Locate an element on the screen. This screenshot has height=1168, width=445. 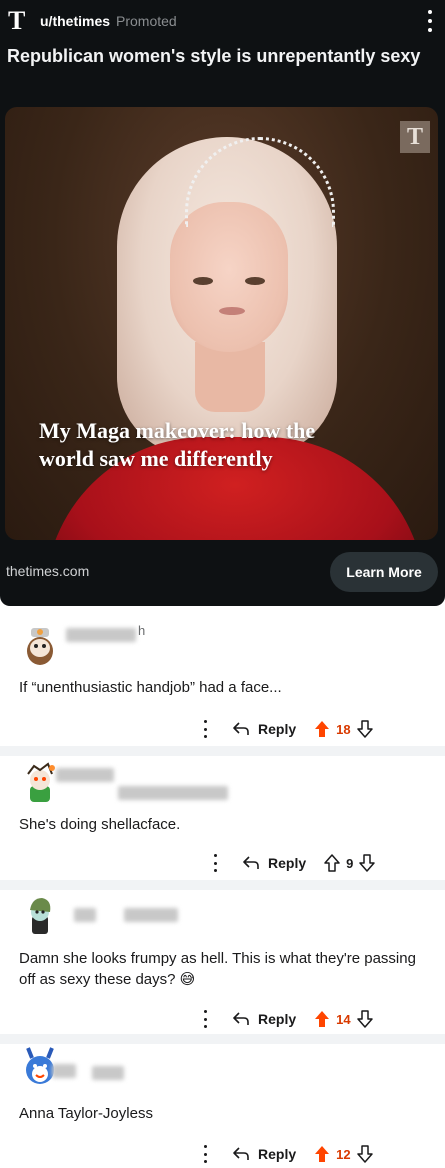
promoted-label: Promoted is located at coordinates (146, 21).